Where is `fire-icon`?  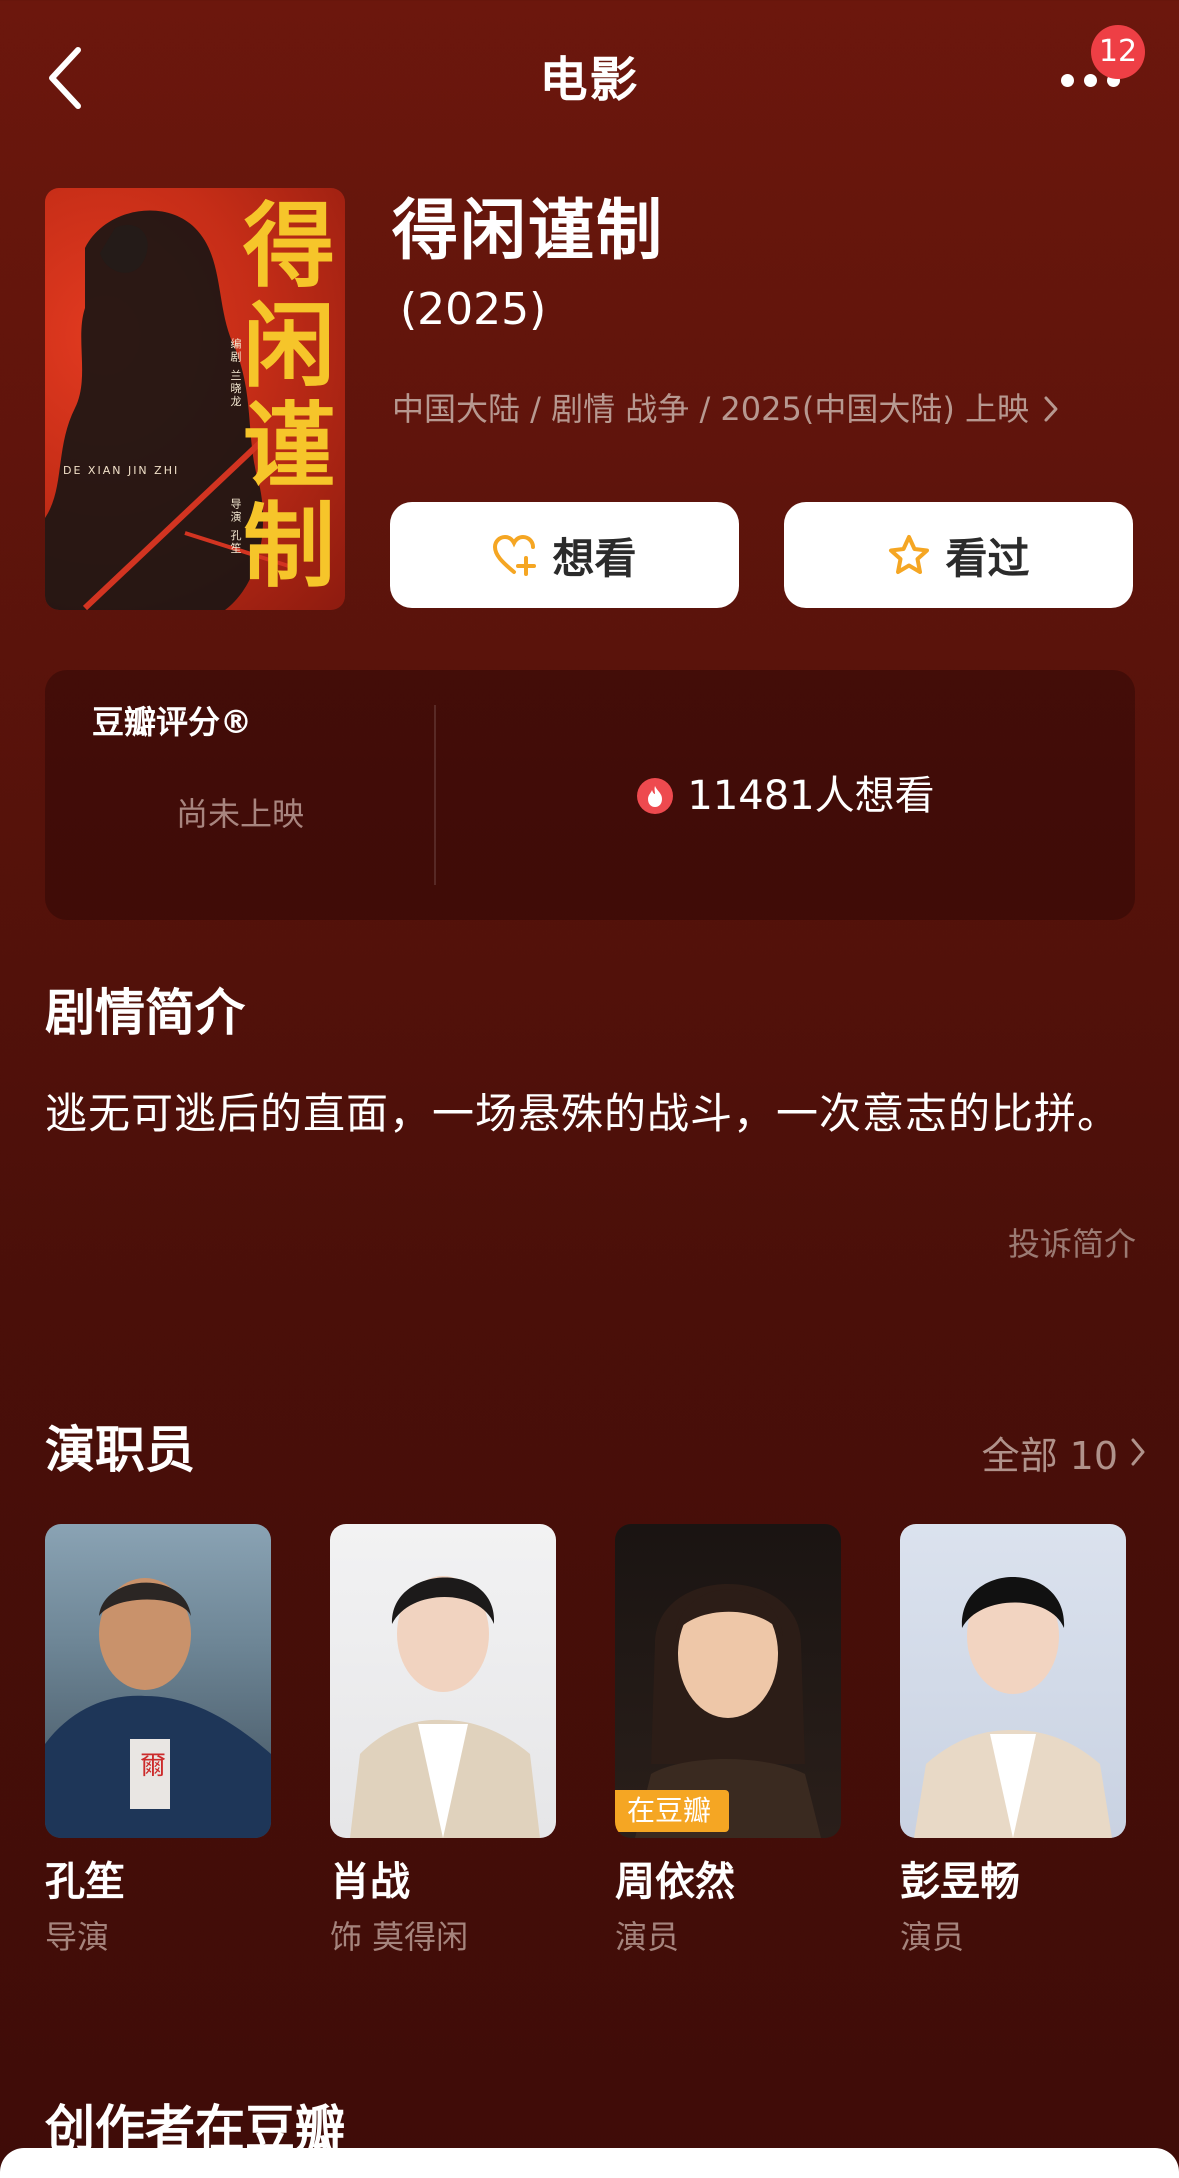
fire-icon is located at coordinates (655, 796).